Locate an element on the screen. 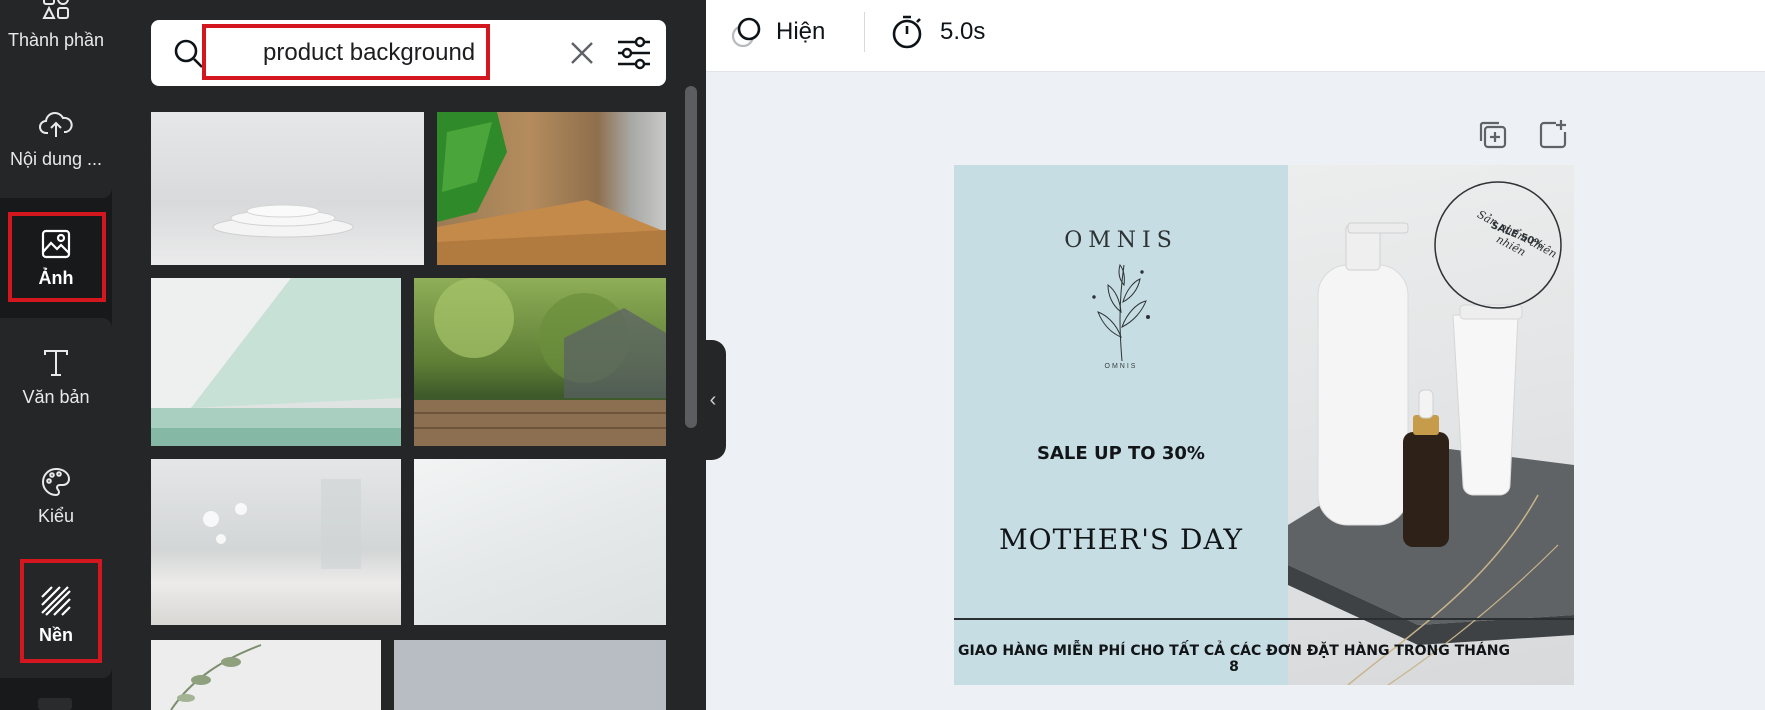 The height and width of the screenshot is (710, 1765). rail-item-photos: Ảnh is located at coordinates (56, 257).